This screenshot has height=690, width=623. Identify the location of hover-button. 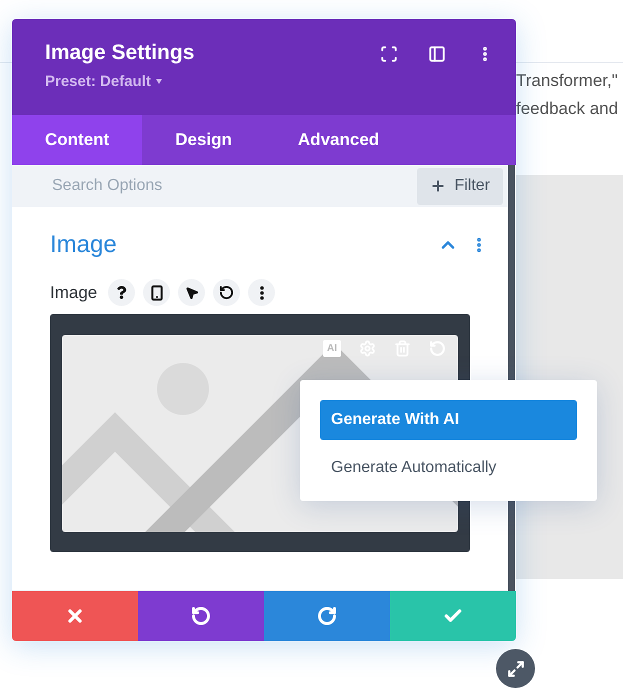
(192, 292).